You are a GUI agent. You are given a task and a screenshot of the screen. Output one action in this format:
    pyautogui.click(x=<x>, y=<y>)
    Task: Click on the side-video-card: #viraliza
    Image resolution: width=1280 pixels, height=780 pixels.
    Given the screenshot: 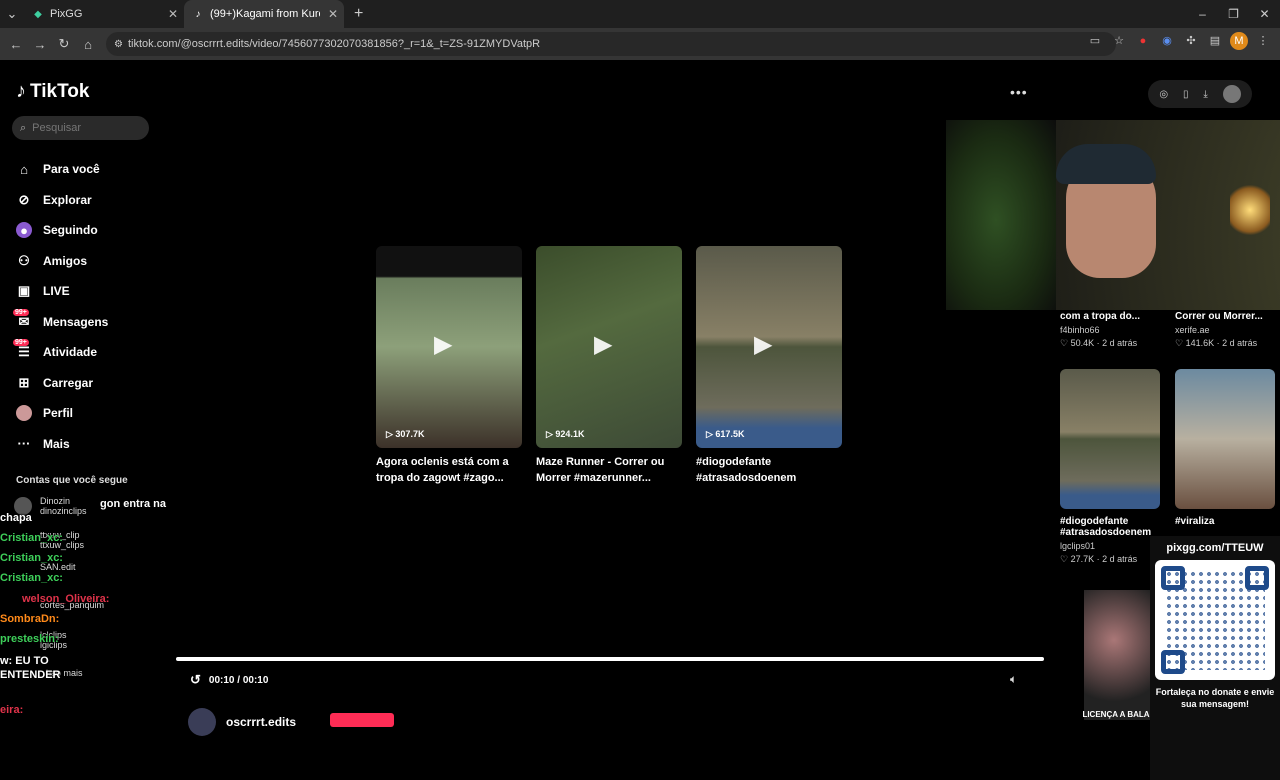 What is the action you would take?
    pyautogui.click(x=1194, y=521)
    